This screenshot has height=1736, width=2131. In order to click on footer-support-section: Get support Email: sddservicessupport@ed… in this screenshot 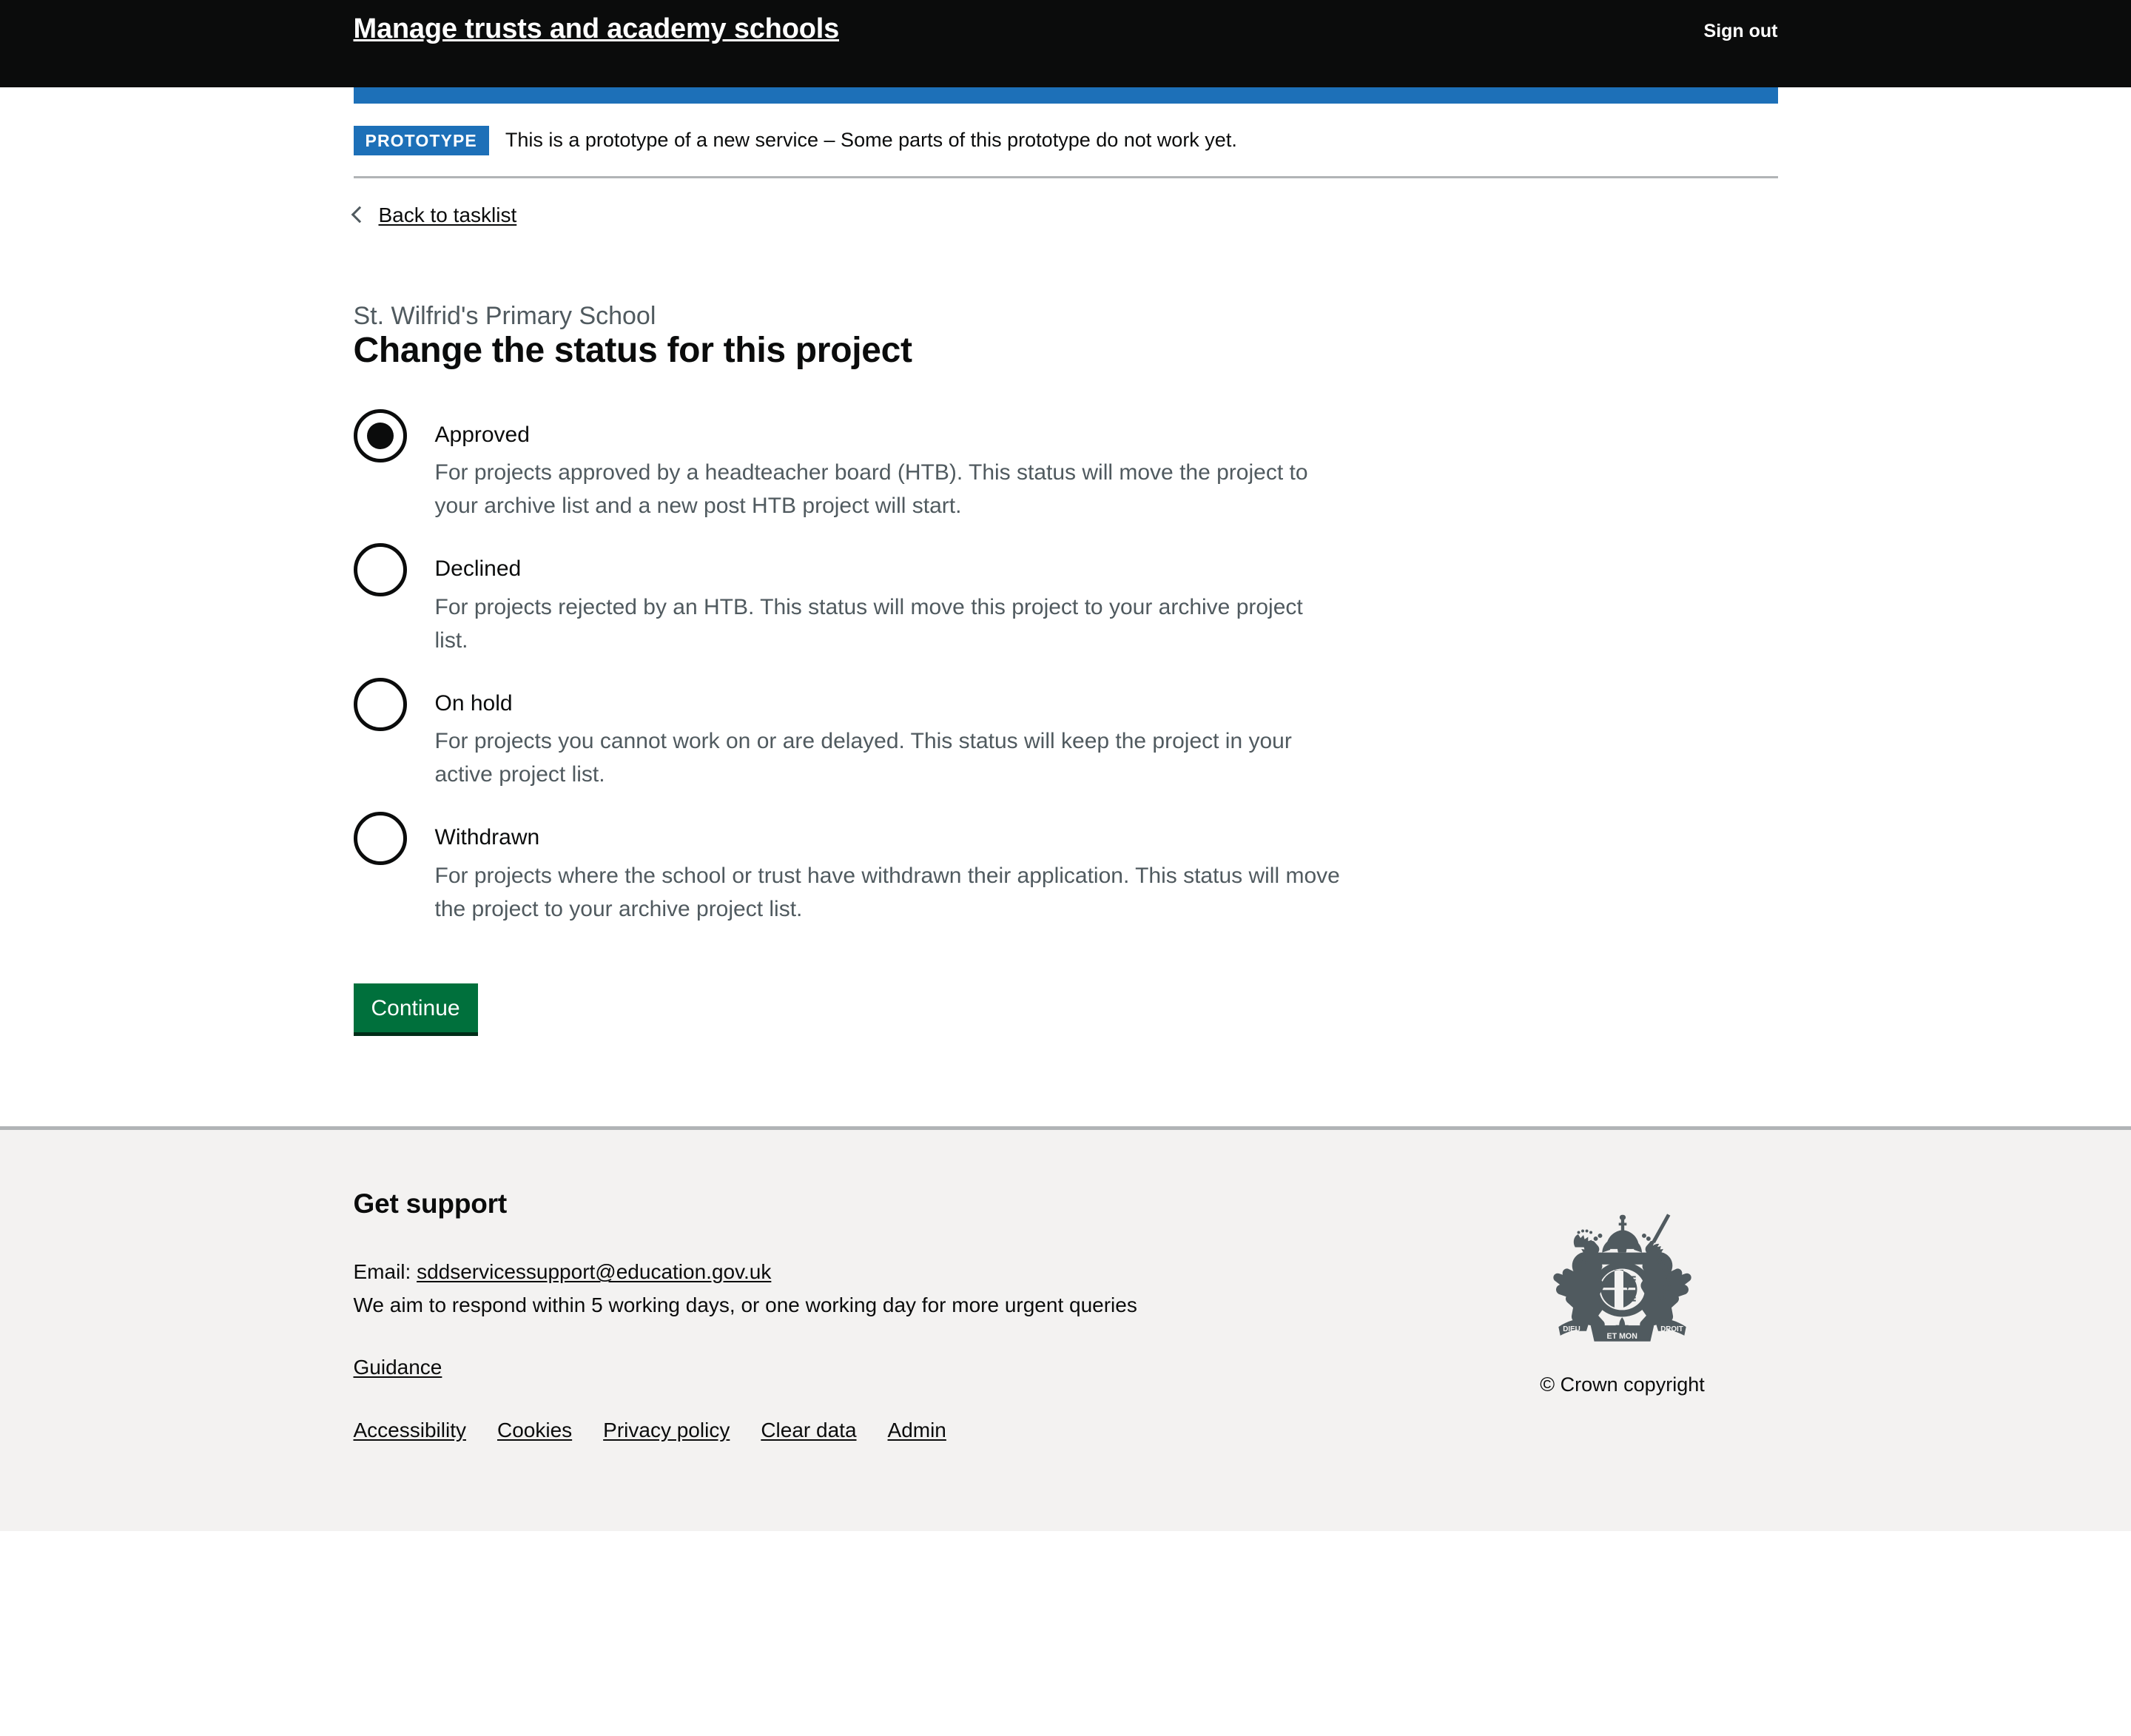, I will do `click(910, 1315)`.